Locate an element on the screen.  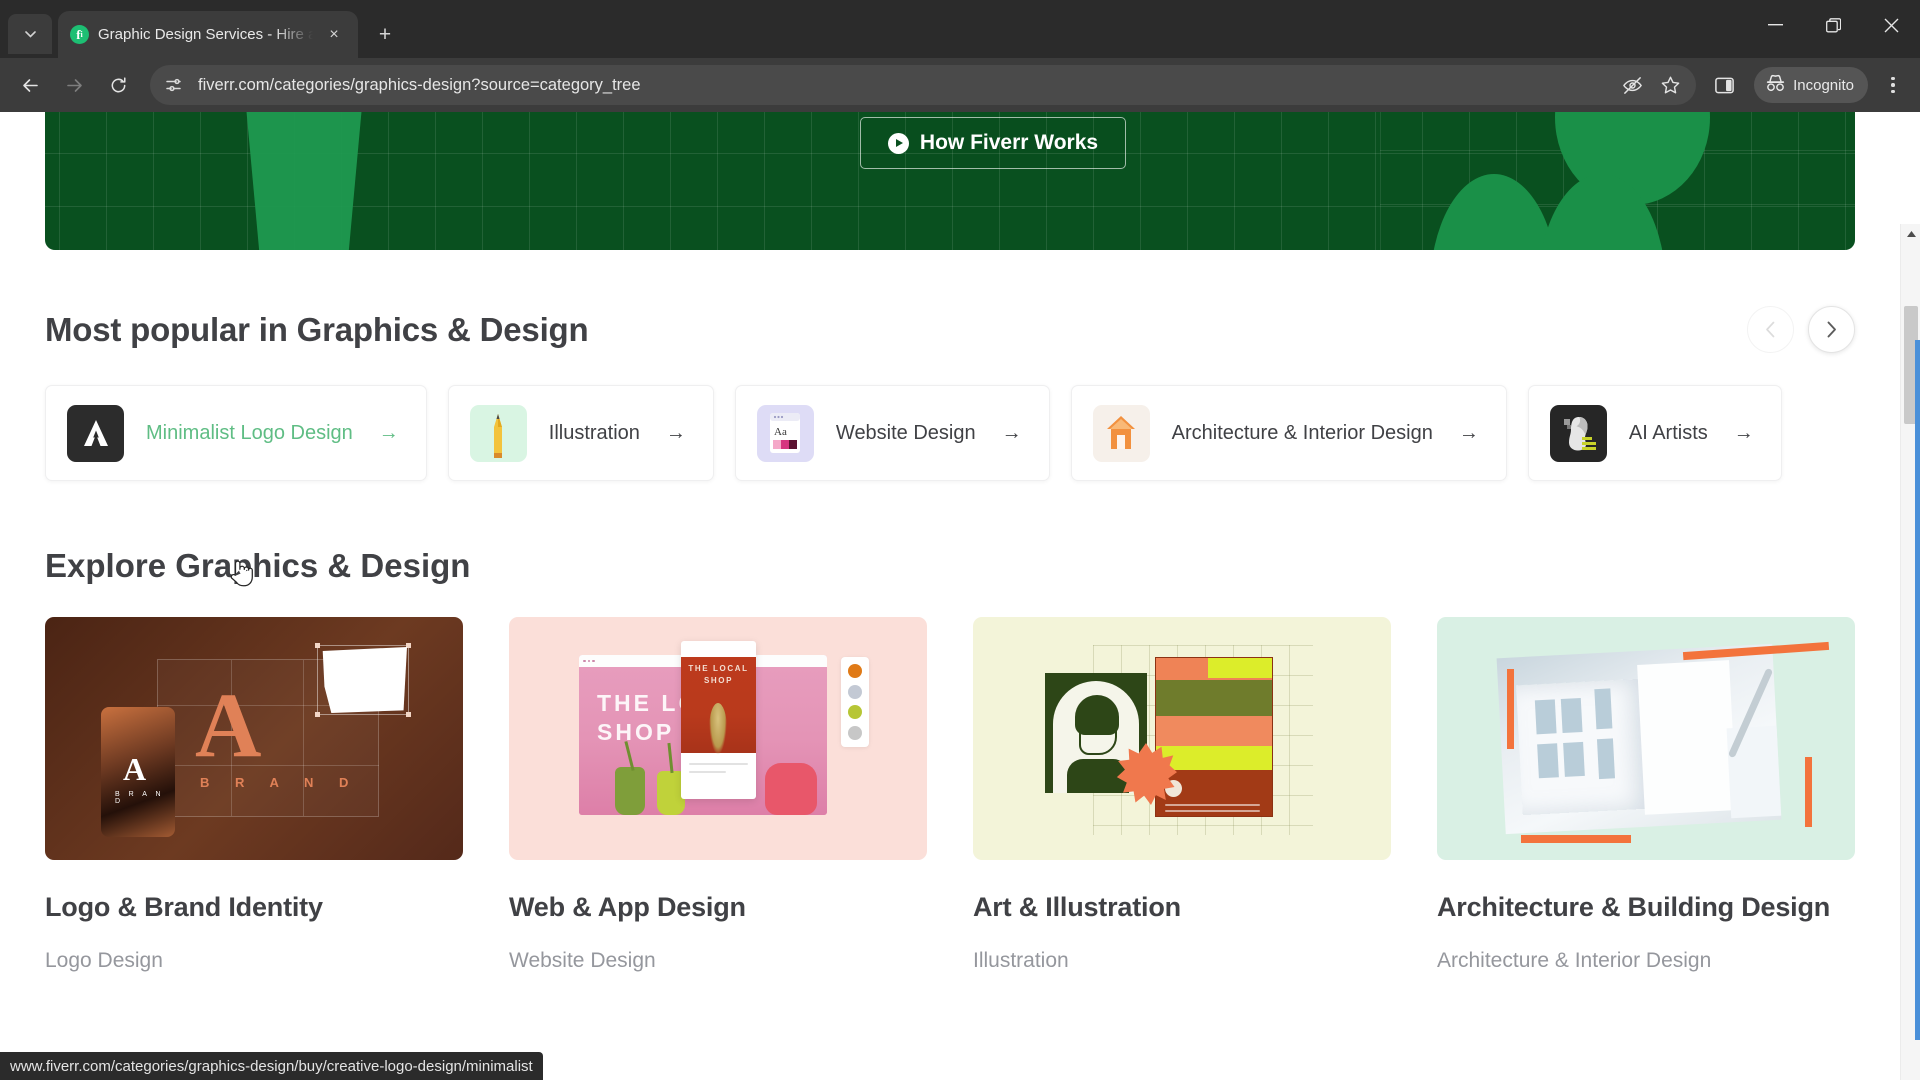
explore-card-title: Art & Illustration is located at coordinates (1077, 907).